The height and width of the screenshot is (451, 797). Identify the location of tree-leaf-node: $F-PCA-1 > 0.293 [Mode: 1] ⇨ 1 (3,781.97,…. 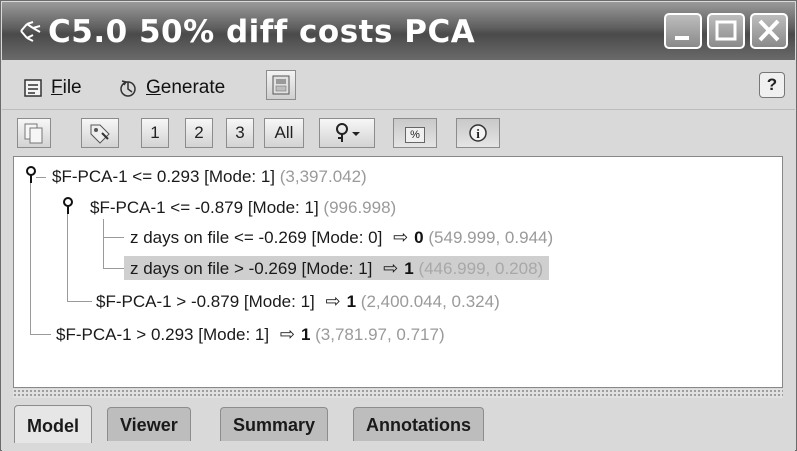
(250, 334).